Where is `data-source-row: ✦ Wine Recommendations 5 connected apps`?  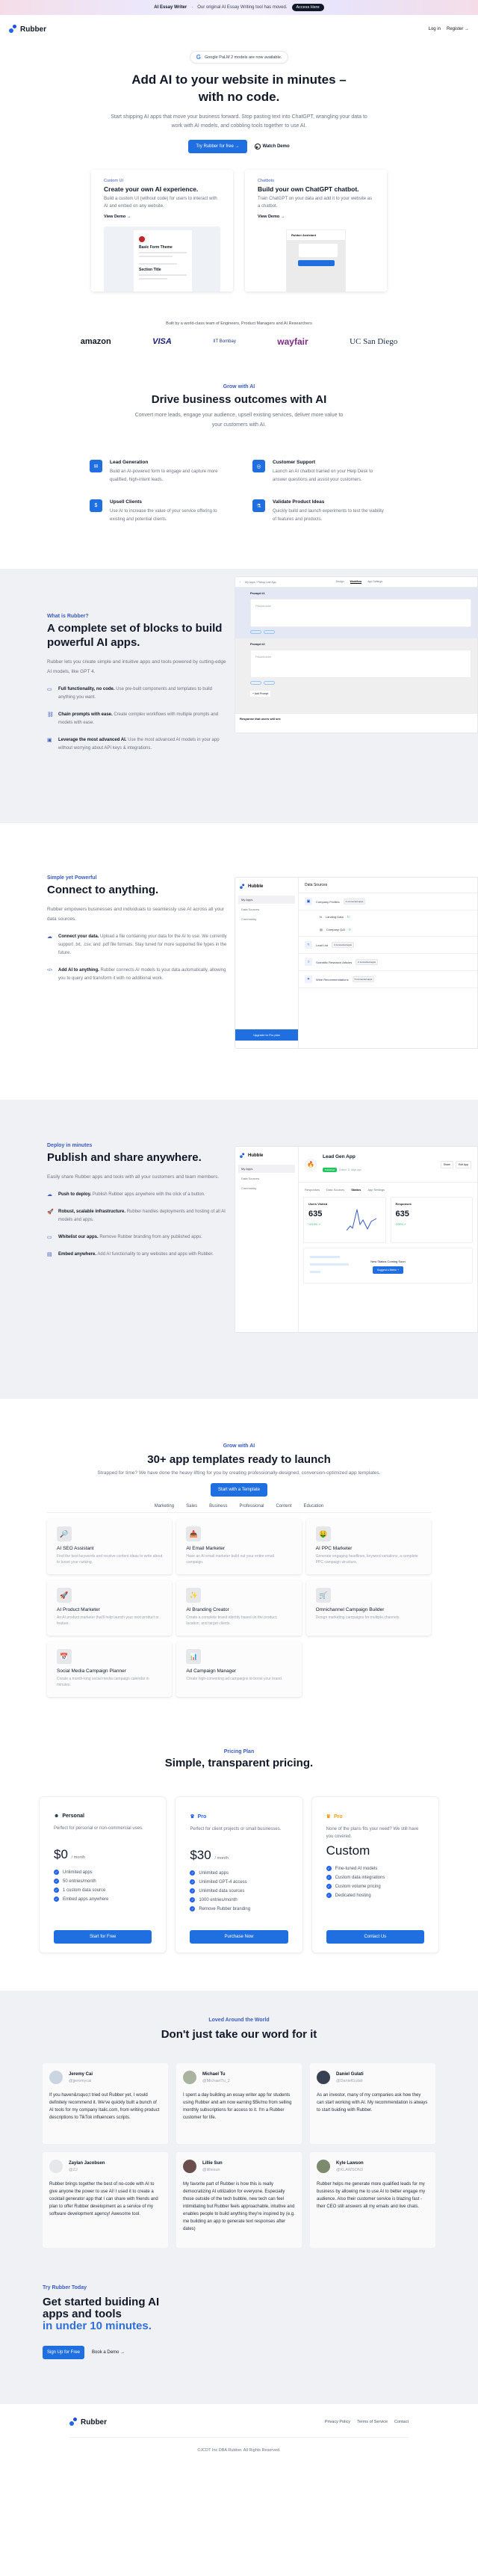
data-source-row: ✦ Wine Recommendations 5 connected apps is located at coordinates (388, 979).